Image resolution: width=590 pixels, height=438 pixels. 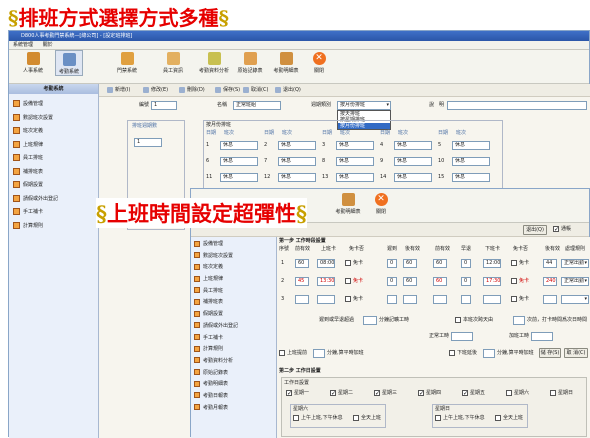 What do you see at coordinates (53, 132) in the screenshot?
I see `sidebar-item-shift-def: 班次定義` at bounding box center [53, 132].